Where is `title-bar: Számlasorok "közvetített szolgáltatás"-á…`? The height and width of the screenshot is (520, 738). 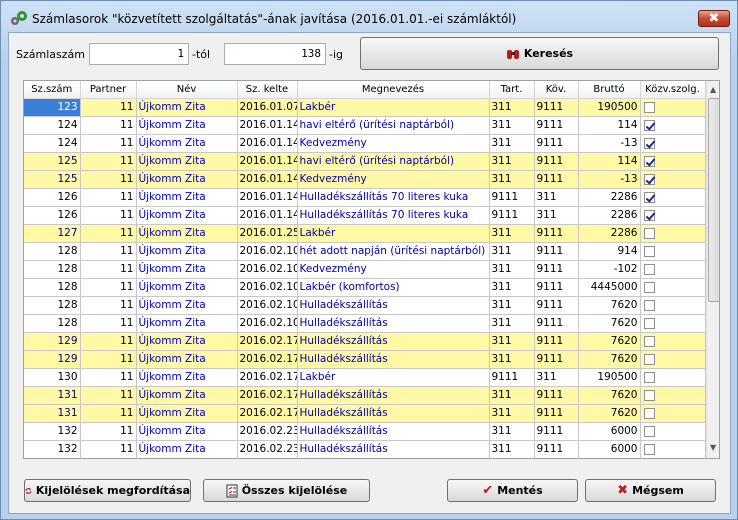
title-bar: Számlasorok "közvetített szolgáltatás"-á… is located at coordinates (369, 17).